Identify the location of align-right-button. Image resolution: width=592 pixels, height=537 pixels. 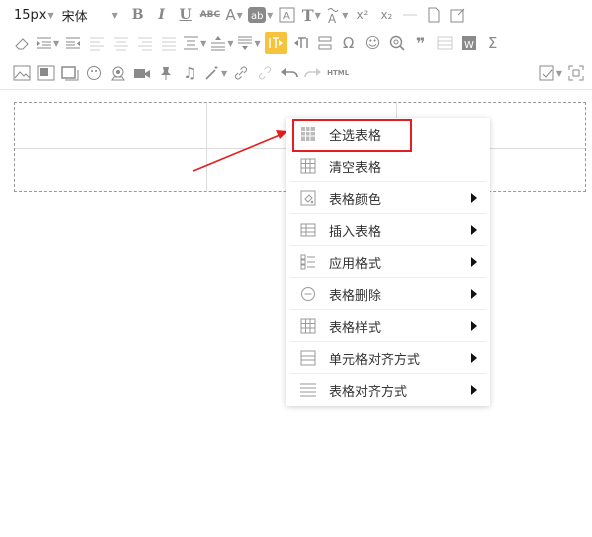
(145, 43).